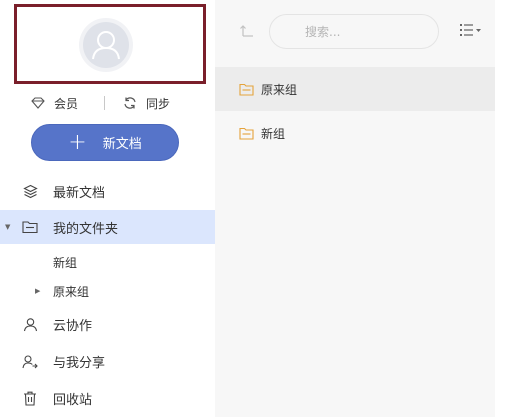  I want to click on sidebar-subitem-label: 原来组, so click(71, 291).